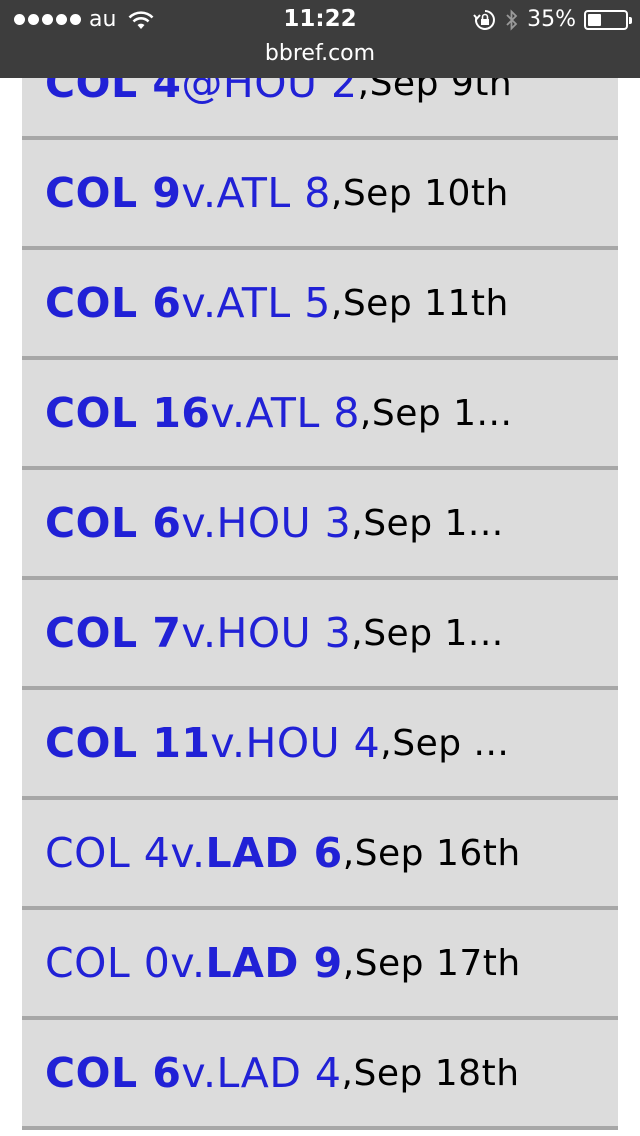 This screenshot has height=1136, width=640. Describe the element at coordinates (313, 743) in the screenshot. I see `team2-score-link: HOU 4` at that location.